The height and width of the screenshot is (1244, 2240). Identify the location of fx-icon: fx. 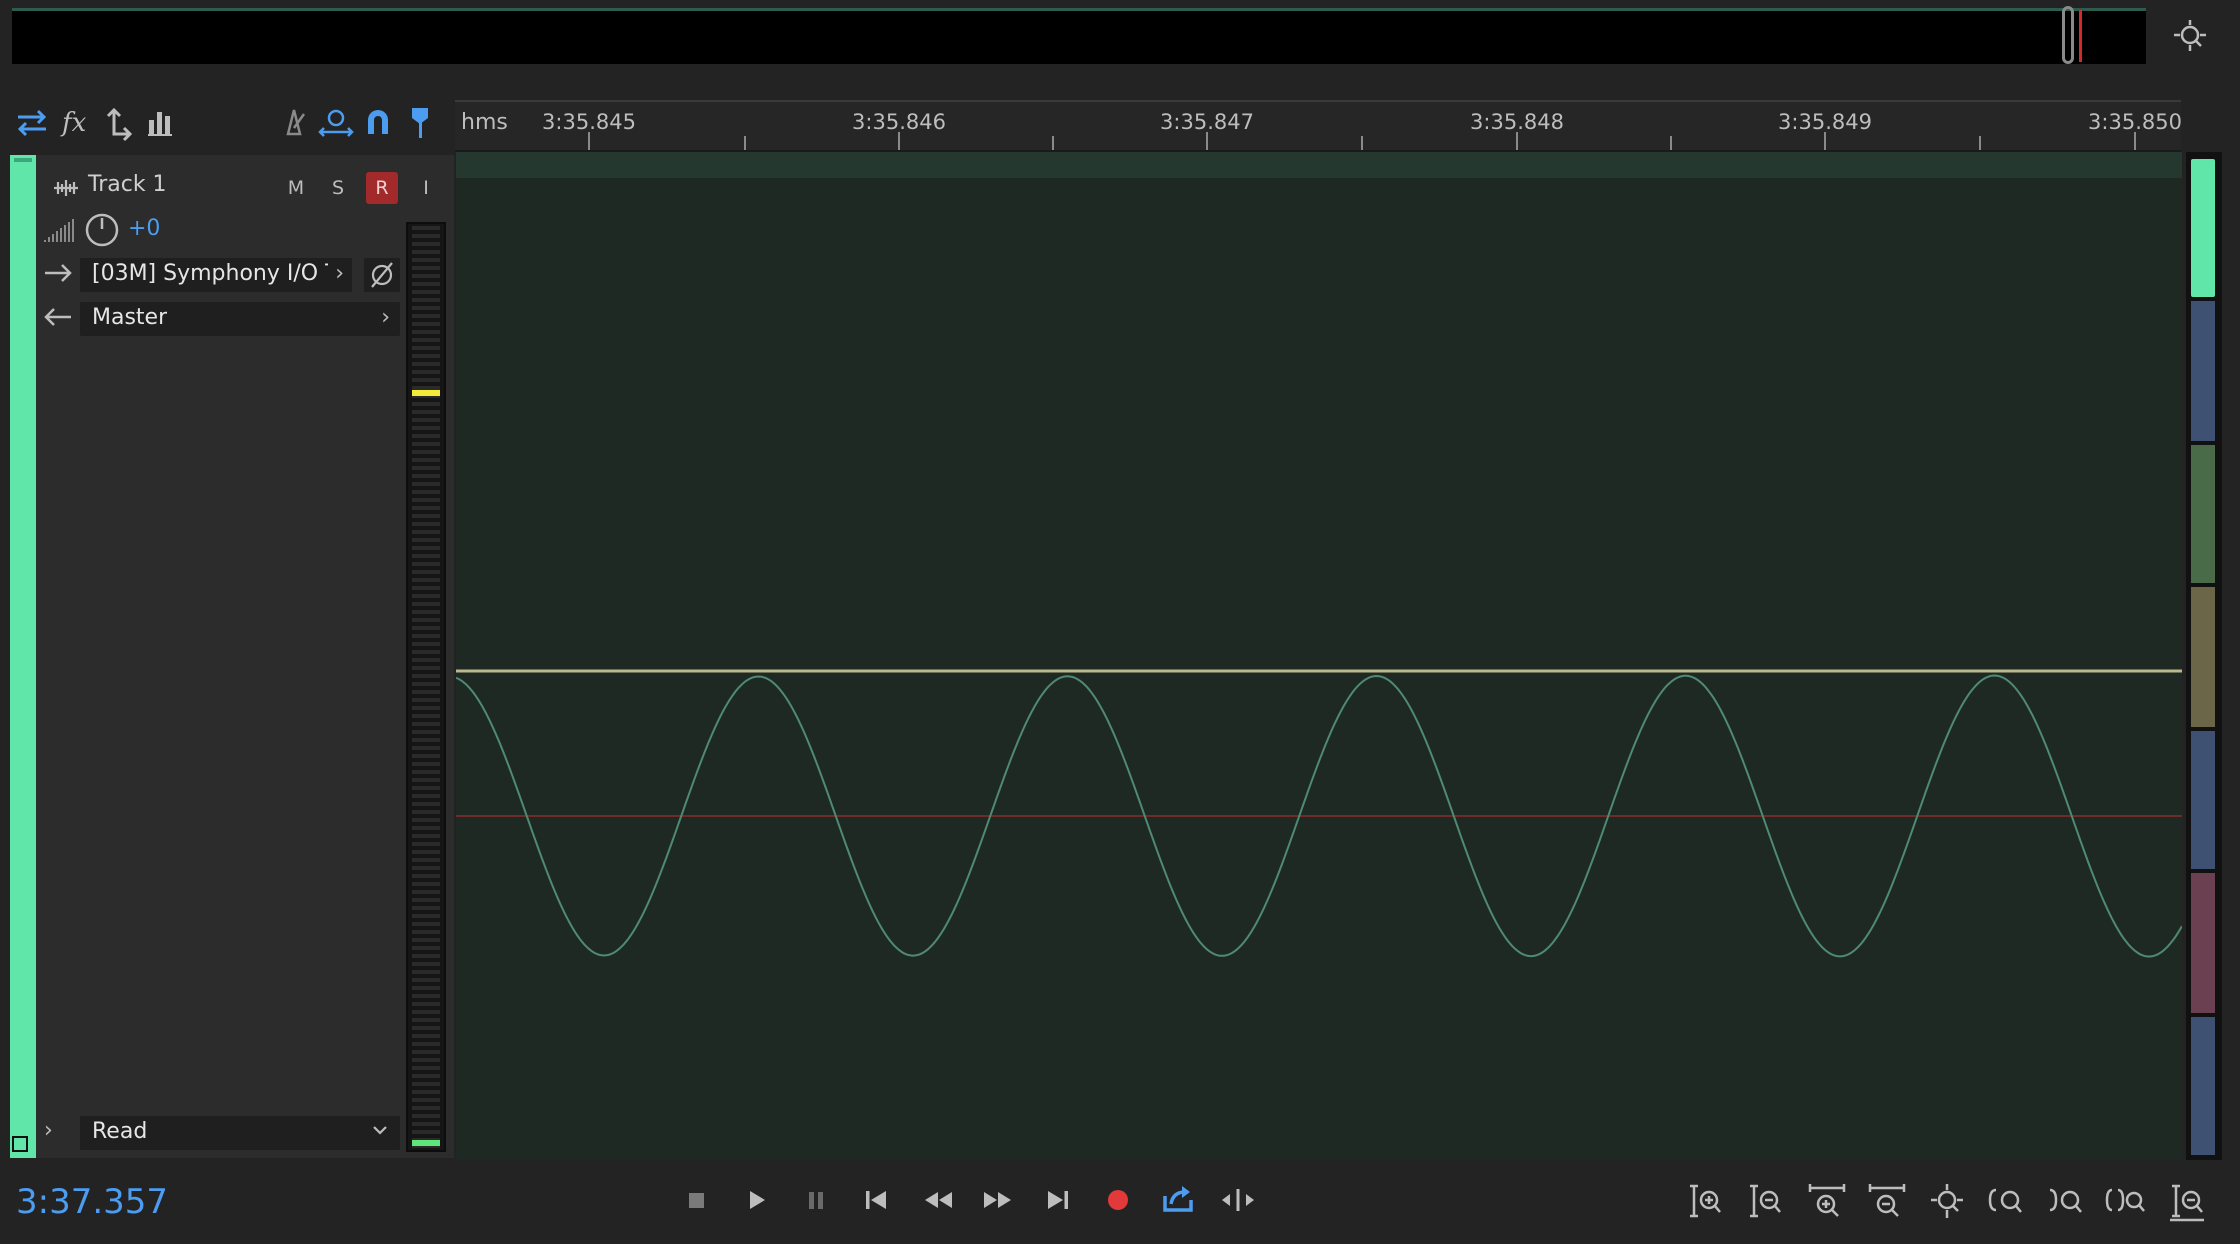
(76, 122).